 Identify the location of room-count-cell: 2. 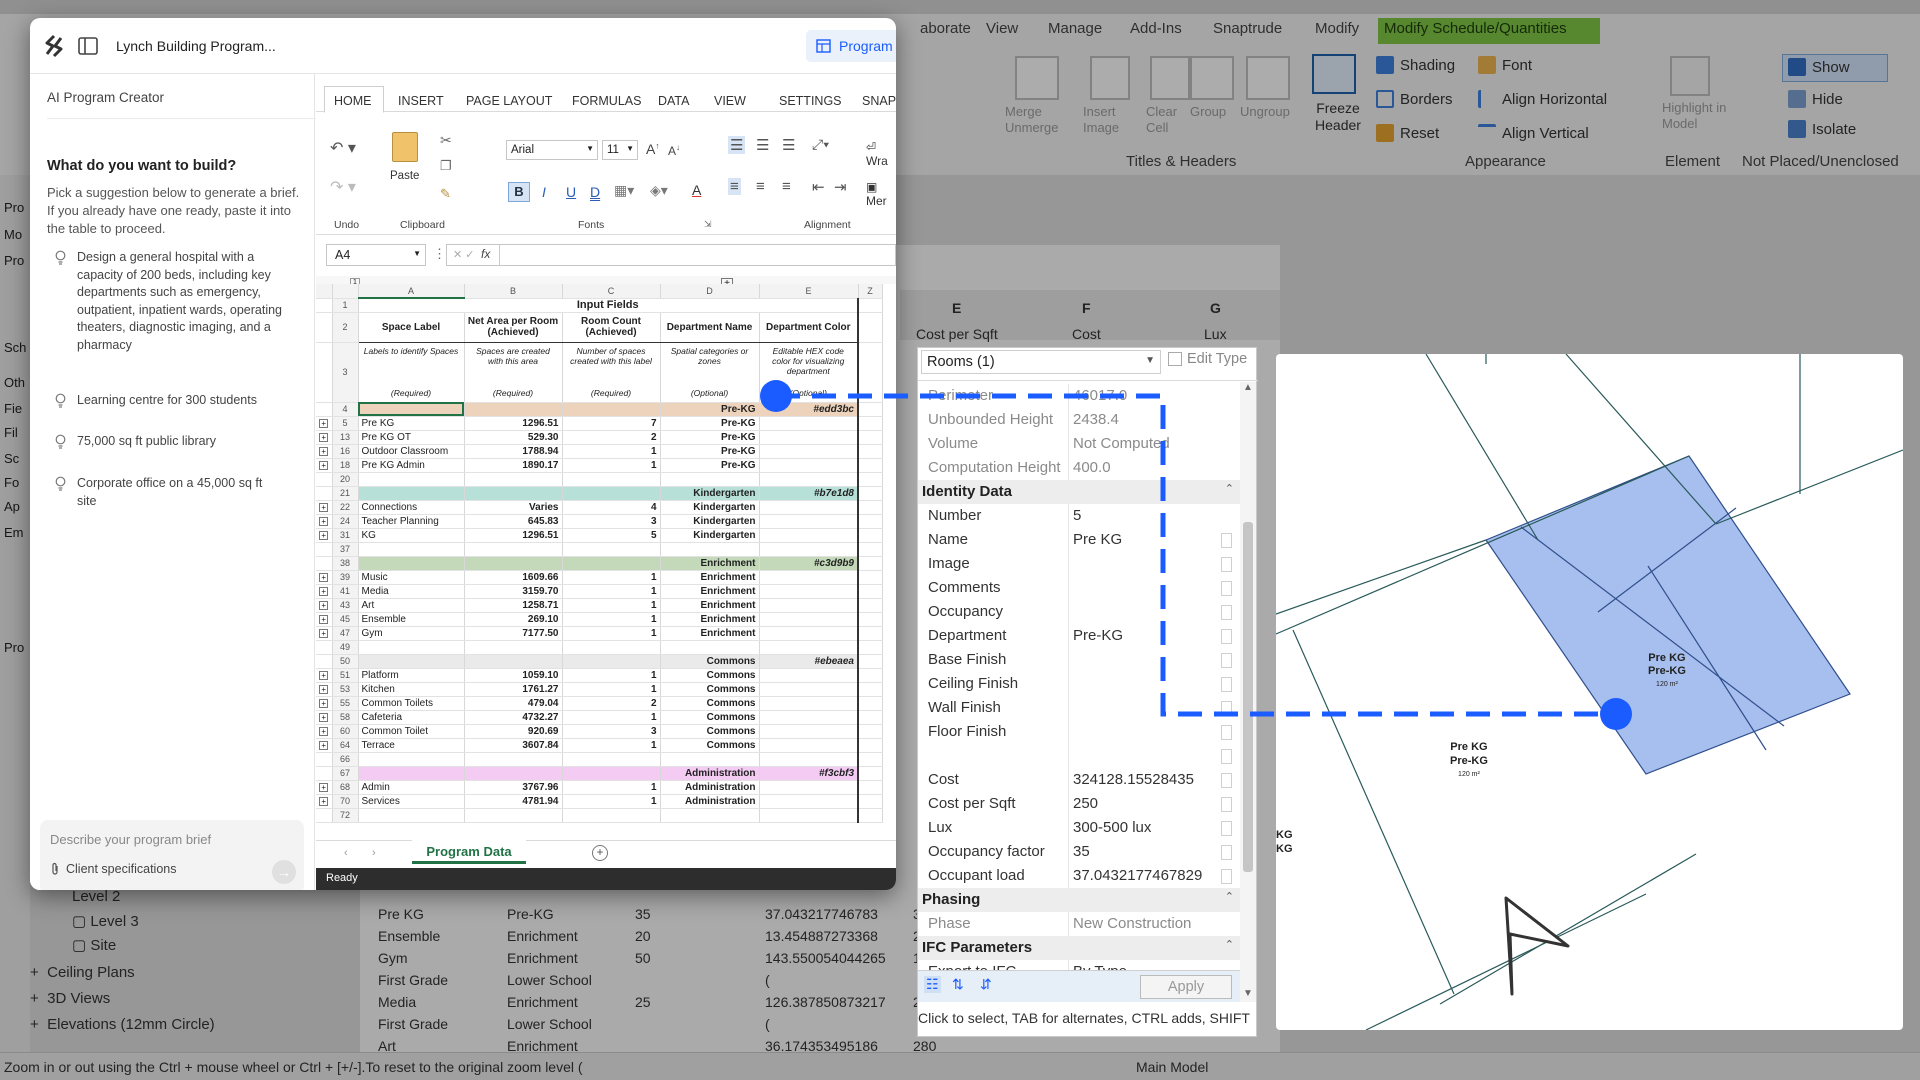
(611, 437).